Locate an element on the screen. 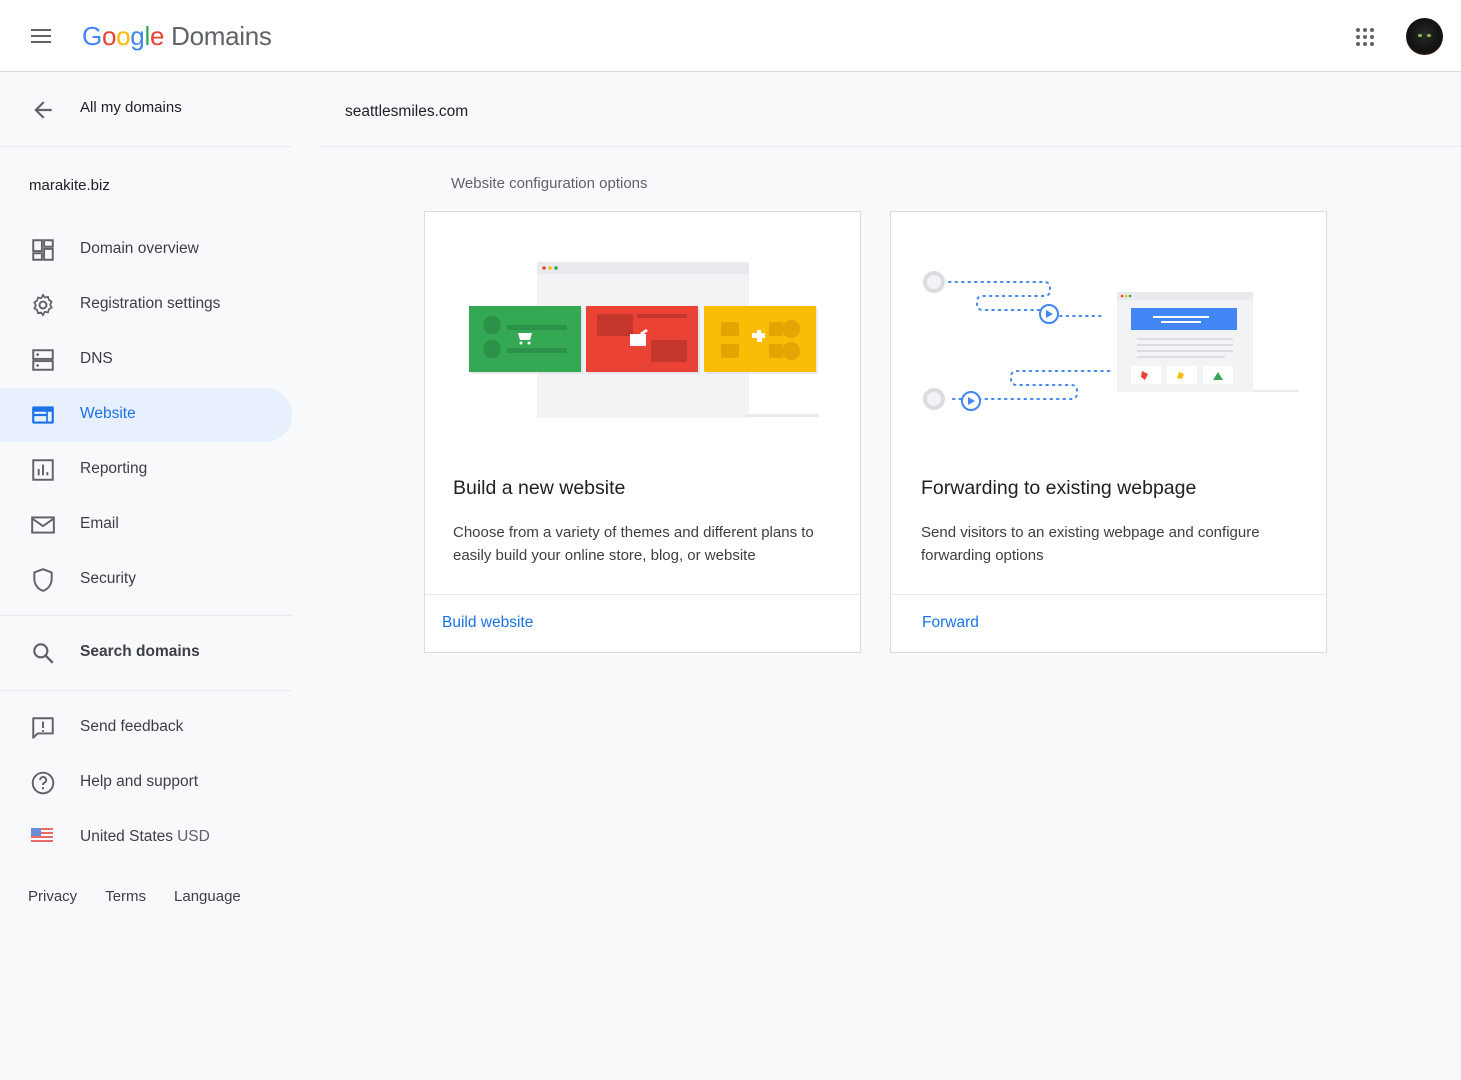  build-website-illustration is located at coordinates (644, 340).